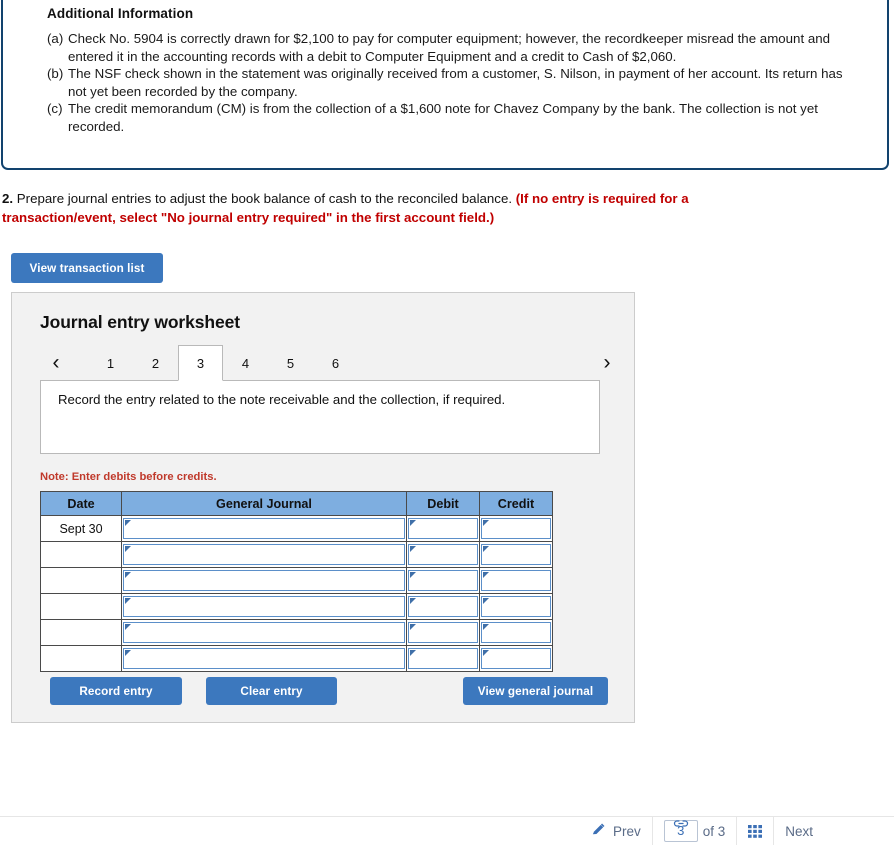 Image resolution: width=894 pixels, height=845 pixels. I want to click on chevron-left-icon: ‹, so click(56, 362).